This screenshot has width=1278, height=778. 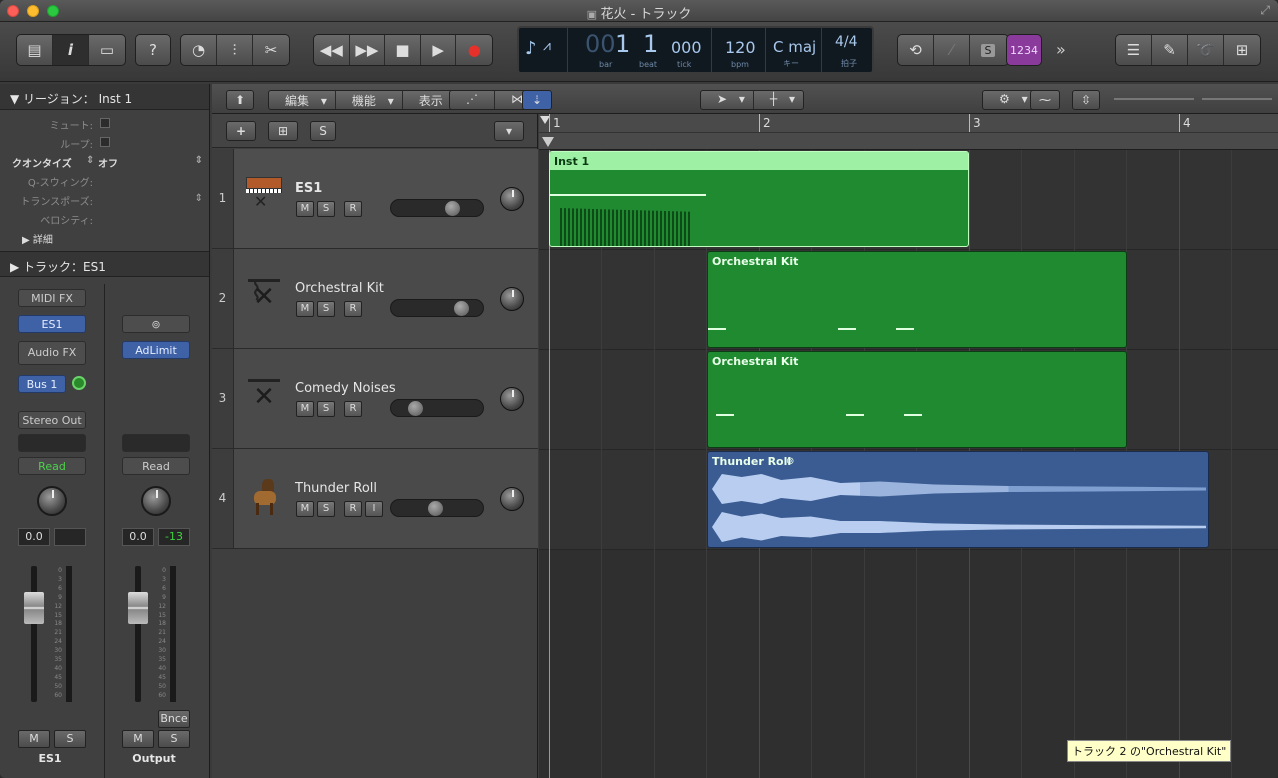 What do you see at coordinates (52, 353) in the screenshot?
I see `audio-fx-slot: Audio FX` at bounding box center [52, 353].